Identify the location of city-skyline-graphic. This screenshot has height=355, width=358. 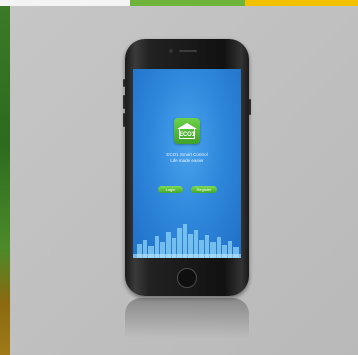
(187, 241).